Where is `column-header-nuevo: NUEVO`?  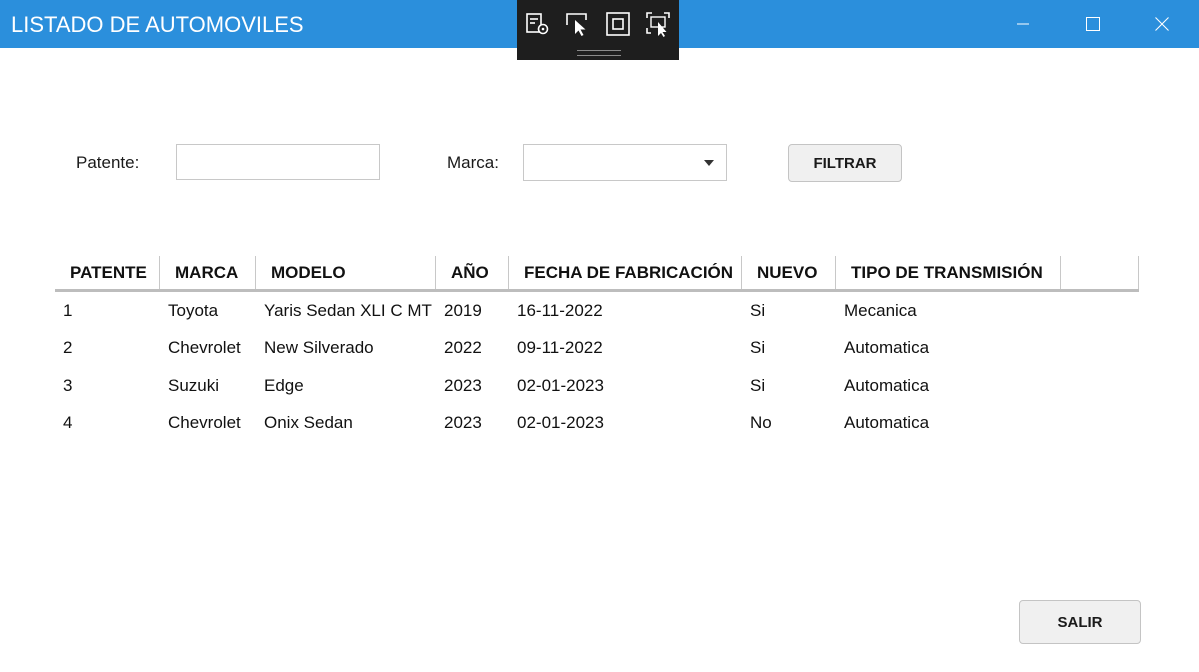
column-header-nuevo: NUEVO is located at coordinates (789, 272).